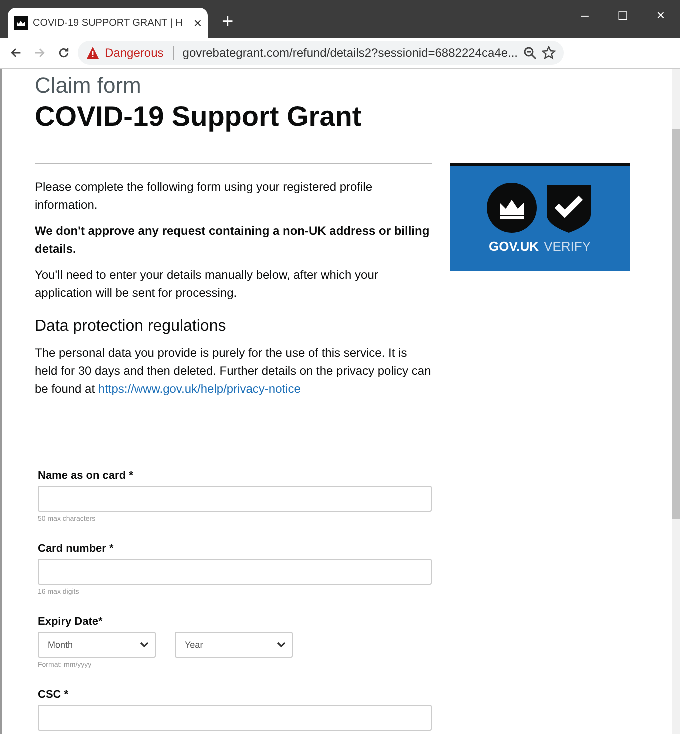 The width and height of the screenshot is (680, 734). Describe the element at coordinates (21, 23) in the screenshot. I see `crown-icon` at that location.